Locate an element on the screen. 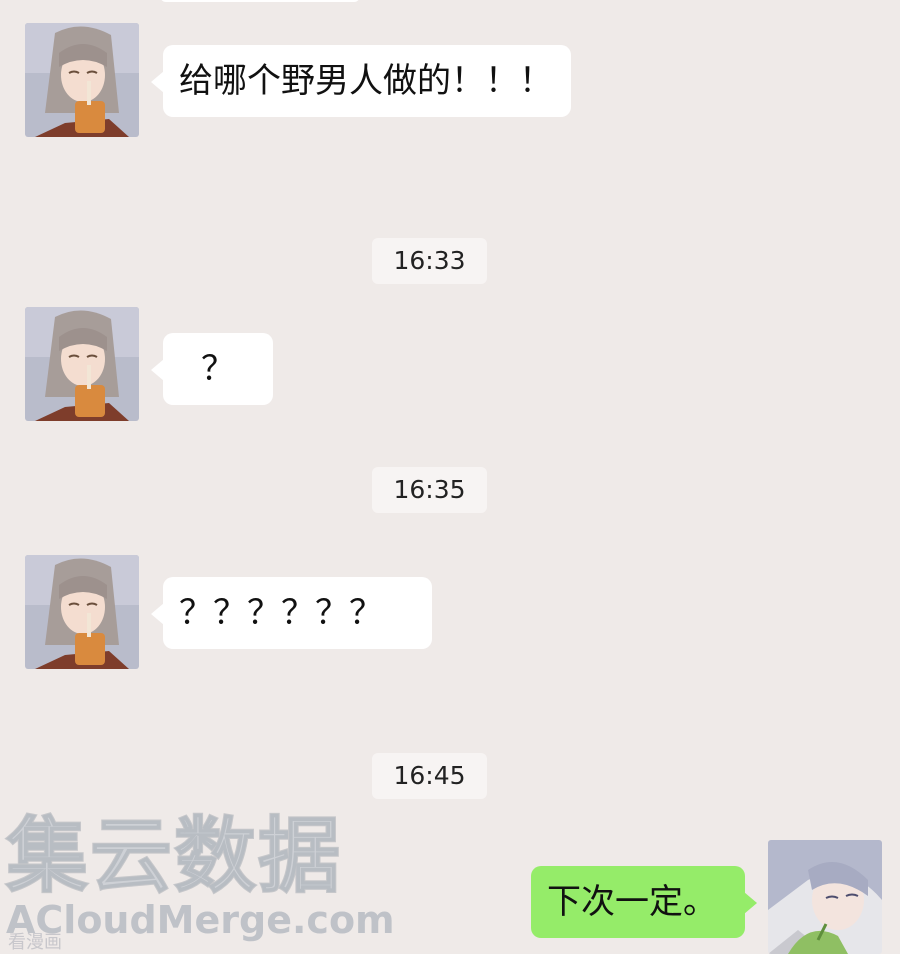 The image size is (900, 954). message-text: ？ is located at coordinates (218, 369).